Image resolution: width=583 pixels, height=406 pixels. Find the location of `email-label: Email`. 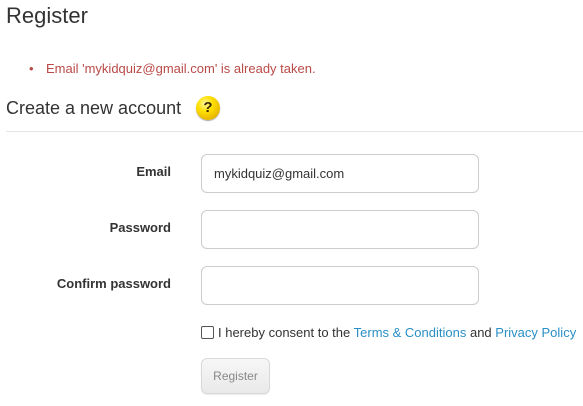

email-label: Email is located at coordinates (153, 171).